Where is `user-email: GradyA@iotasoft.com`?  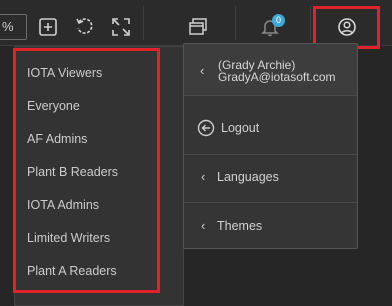 user-email: GradyA@iotasoft.com is located at coordinates (277, 77).